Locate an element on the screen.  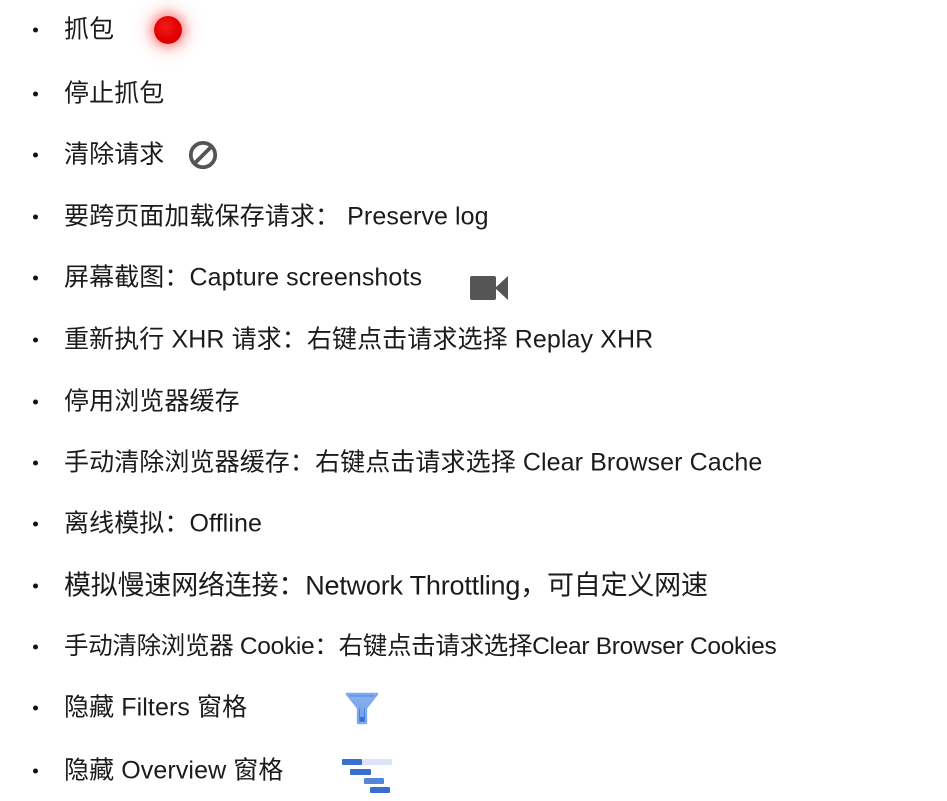
bullet-label: 清除请求 is located at coordinates (114, 154).